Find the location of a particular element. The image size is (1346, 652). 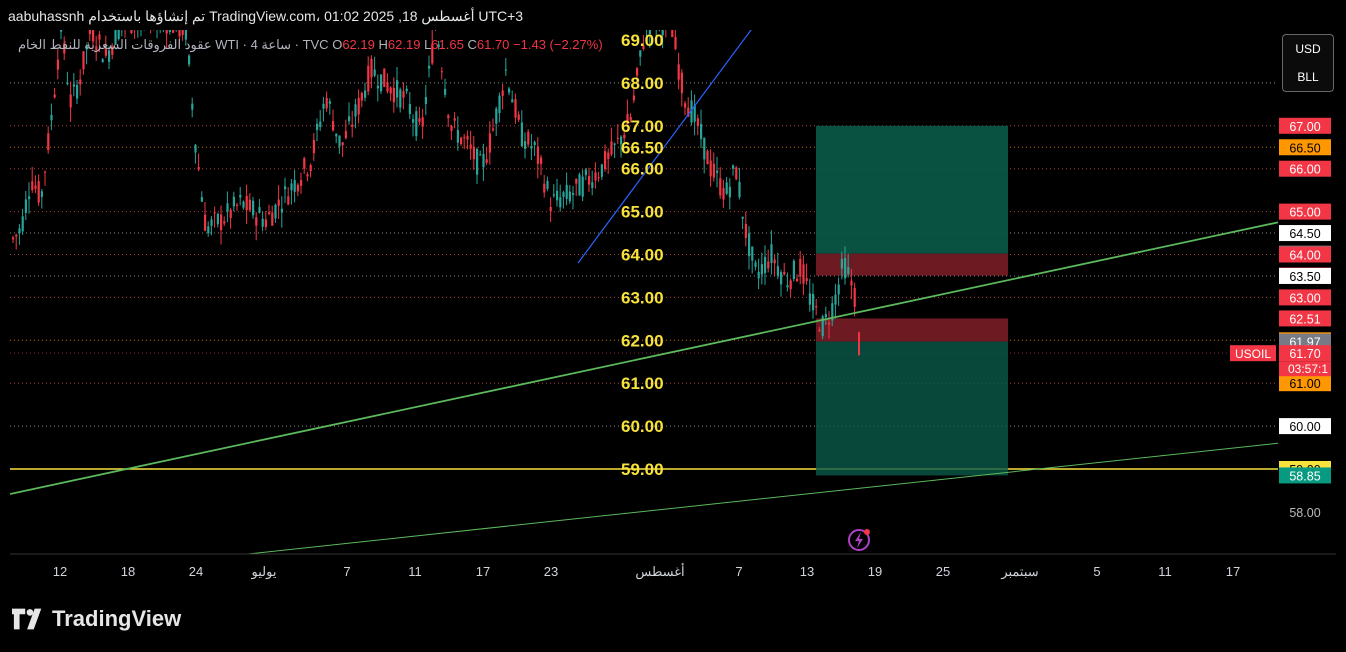

unit-selector: USD BLL is located at coordinates (1308, 63).